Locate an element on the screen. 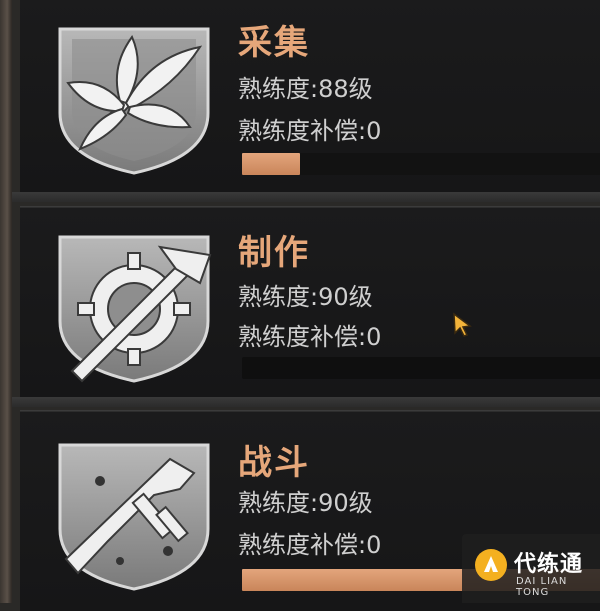 This screenshot has height=611, width=600. watermark-logo: 代练通 DAI LIAN TONG is located at coordinates (531, 568).